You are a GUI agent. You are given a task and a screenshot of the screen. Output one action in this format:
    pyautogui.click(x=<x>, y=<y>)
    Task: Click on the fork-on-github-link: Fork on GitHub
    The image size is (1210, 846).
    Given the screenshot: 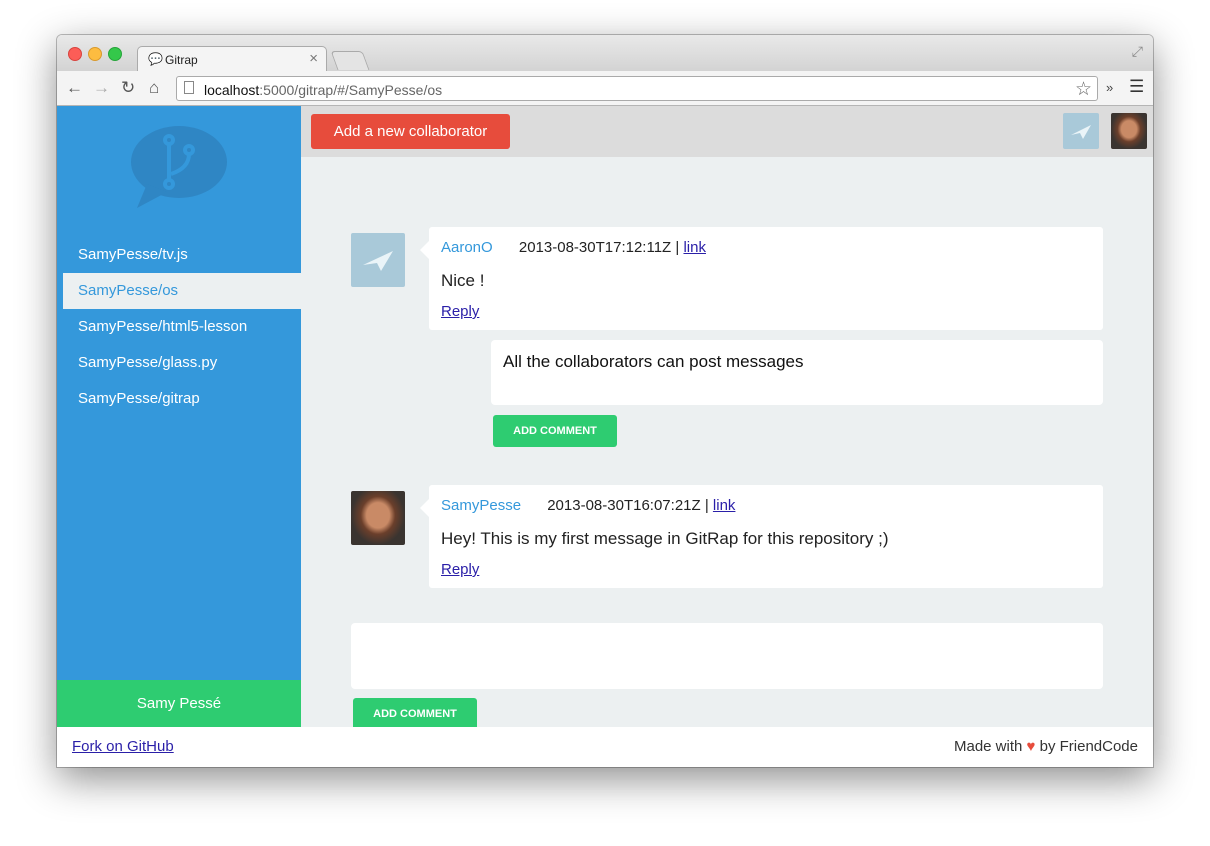 What is the action you would take?
    pyautogui.click(x=123, y=746)
    